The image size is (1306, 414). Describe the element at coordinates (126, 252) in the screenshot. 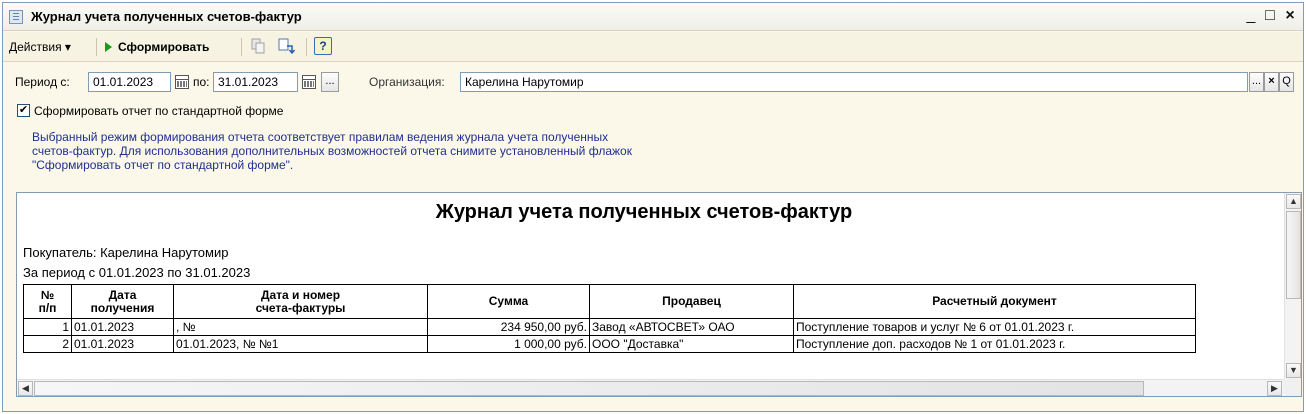

I see `buyer-line: Покупатель: Карелина Нарутомир` at that location.